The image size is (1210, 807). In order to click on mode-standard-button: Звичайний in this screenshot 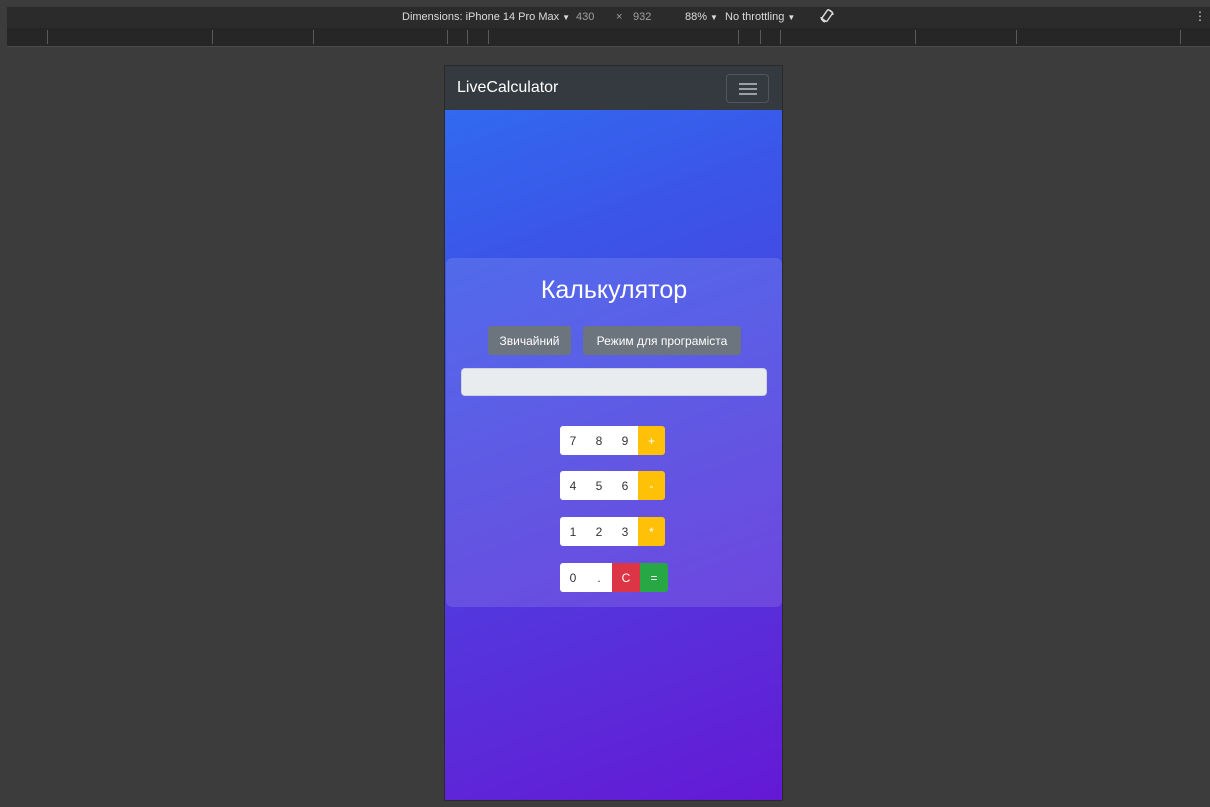, I will do `click(529, 340)`.